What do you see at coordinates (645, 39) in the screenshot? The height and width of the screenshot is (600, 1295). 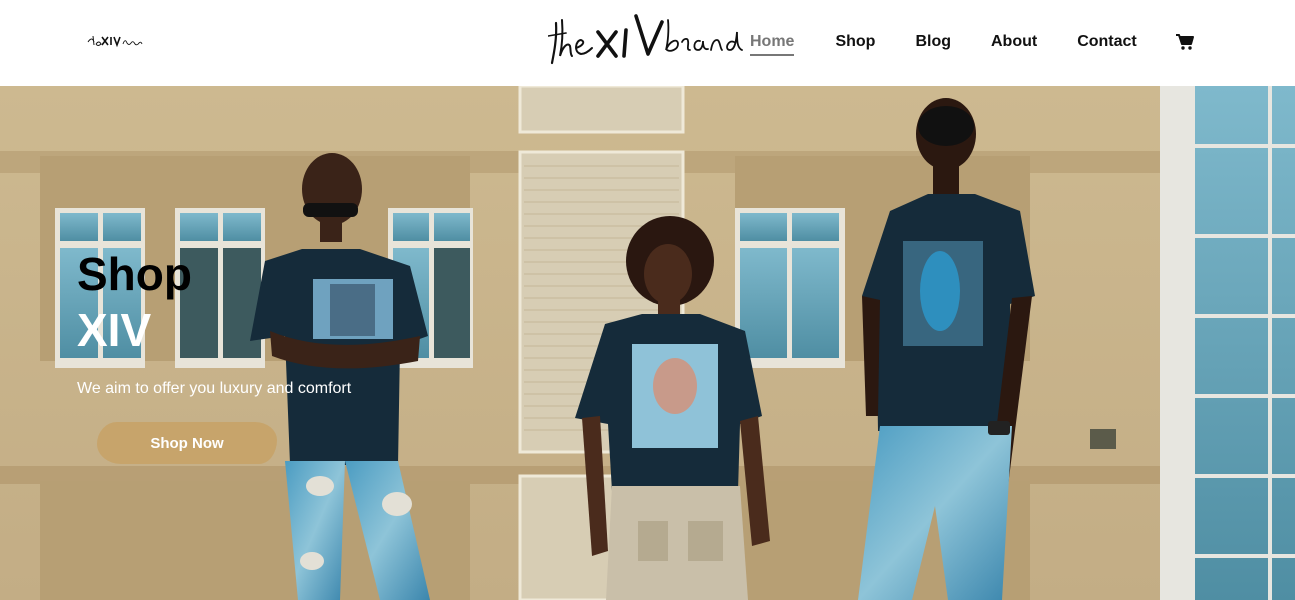 I see `main-logo-mark` at bounding box center [645, 39].